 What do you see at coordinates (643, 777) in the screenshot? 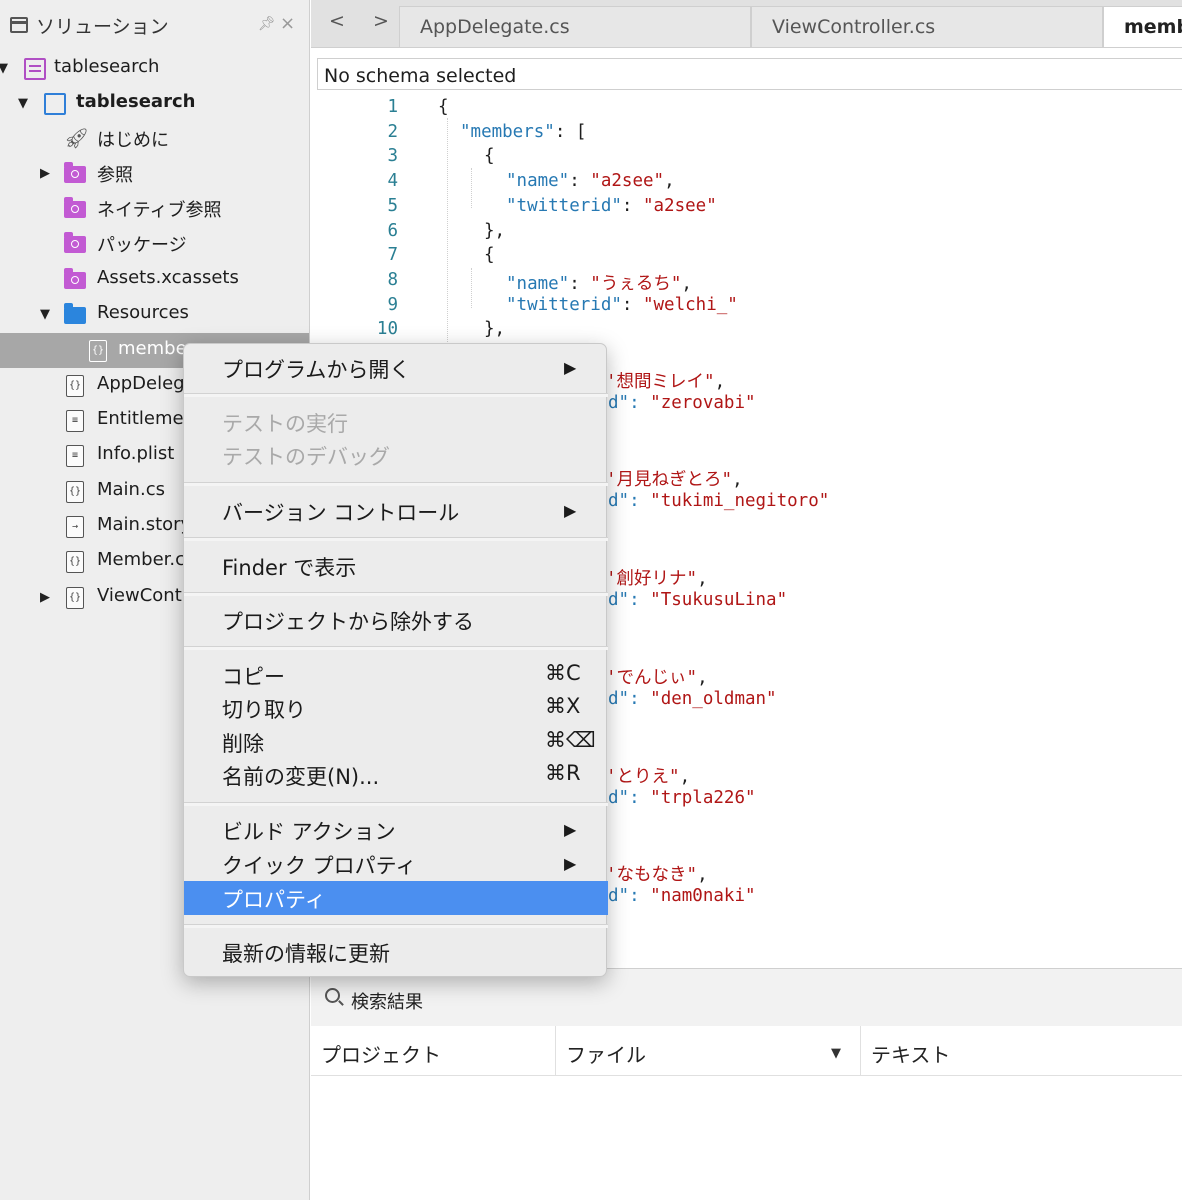
I see `code-string: 'とりえ"` at bounding box center [643, 777].